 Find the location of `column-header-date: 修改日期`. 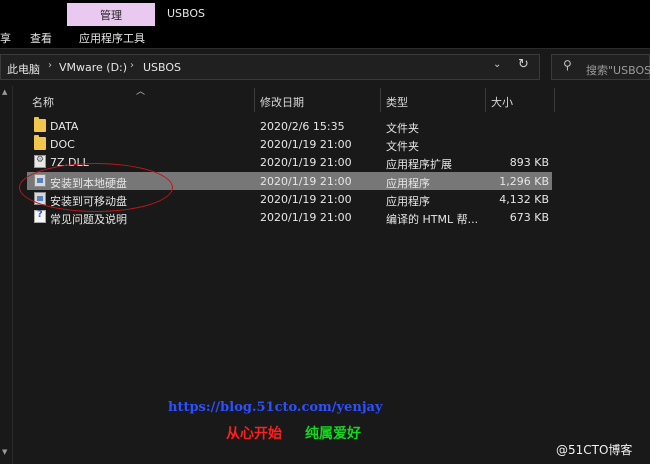

column-header-date: 修改日期 is located at coordinates (282, 102).